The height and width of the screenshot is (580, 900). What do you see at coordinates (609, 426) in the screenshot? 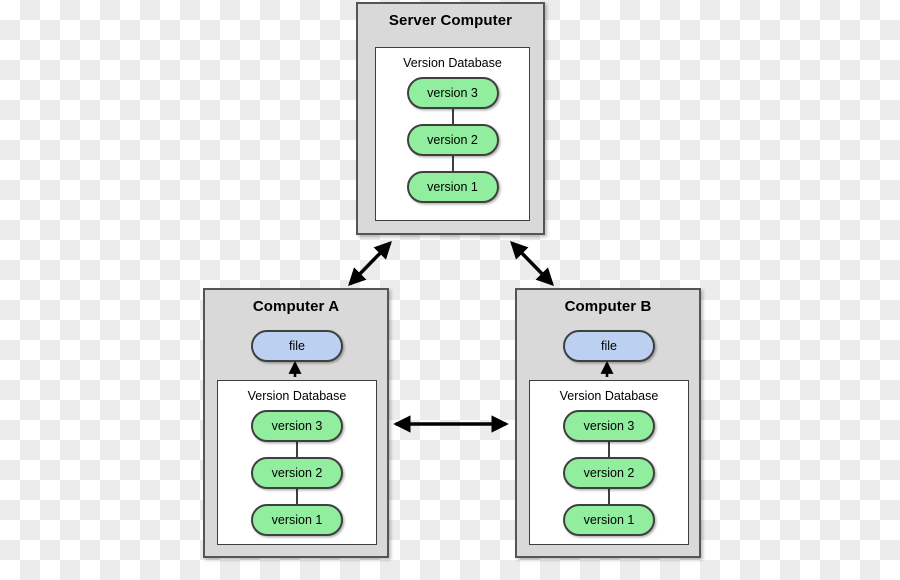
I see `computer-b-version-3-pill: version 3` at bounding box center [609, 426].